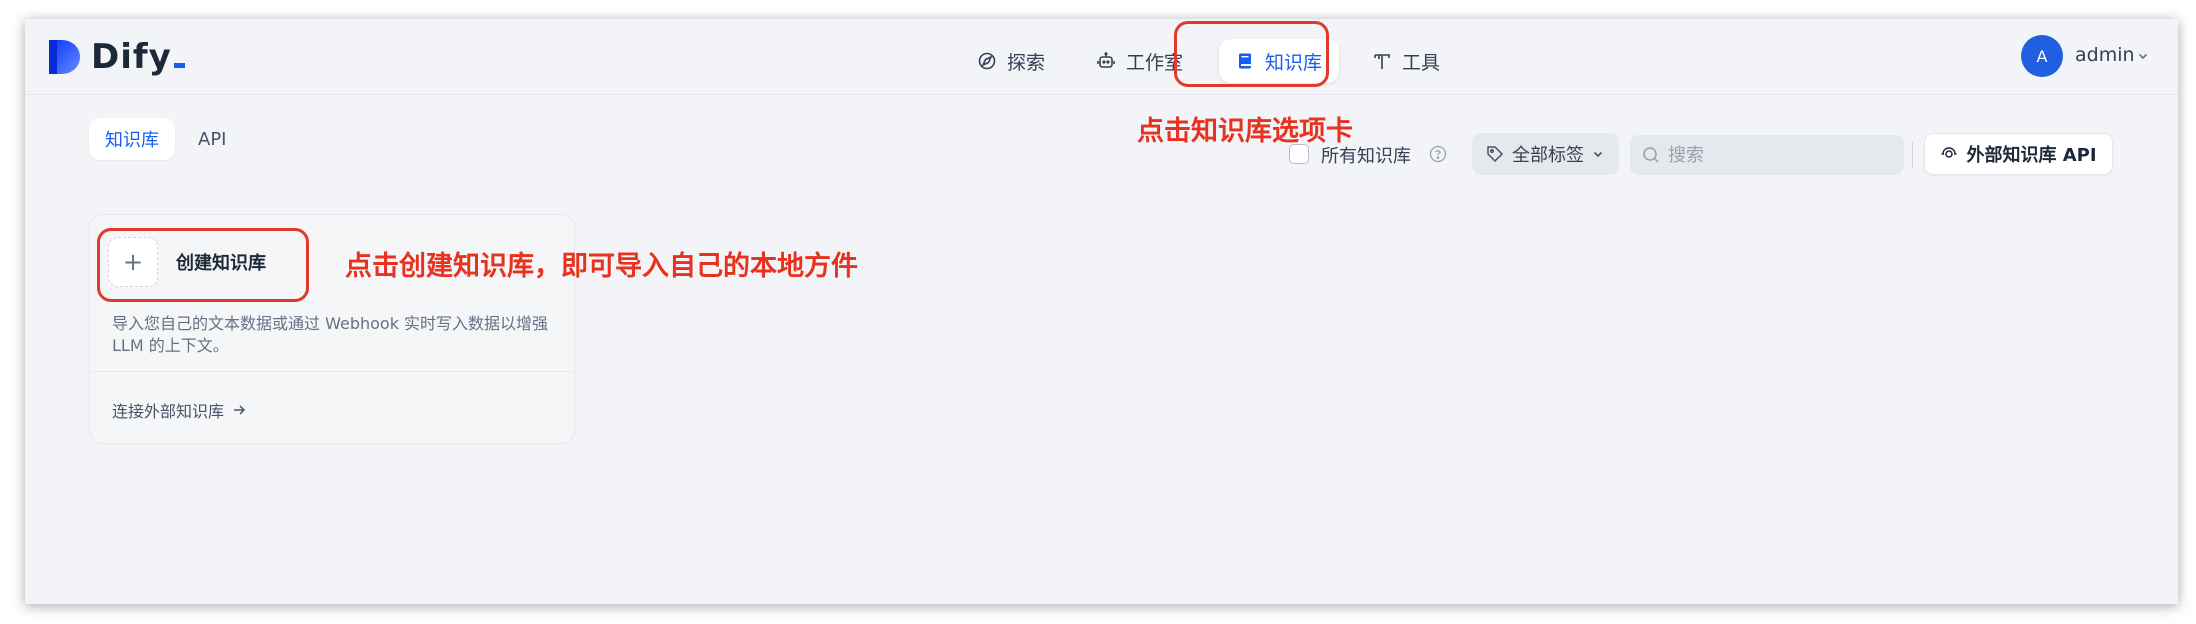 This screenshot has width=2196, height=624. I want to click on annotation-create-hint: 点击创建知识库，即可导入自己的本地方件, so click(601, 266).